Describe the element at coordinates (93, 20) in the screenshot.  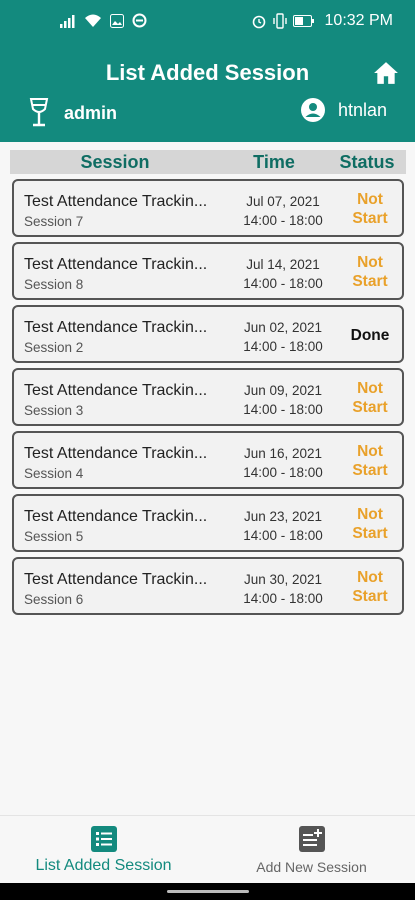
I see `wifi-icon` at that location.